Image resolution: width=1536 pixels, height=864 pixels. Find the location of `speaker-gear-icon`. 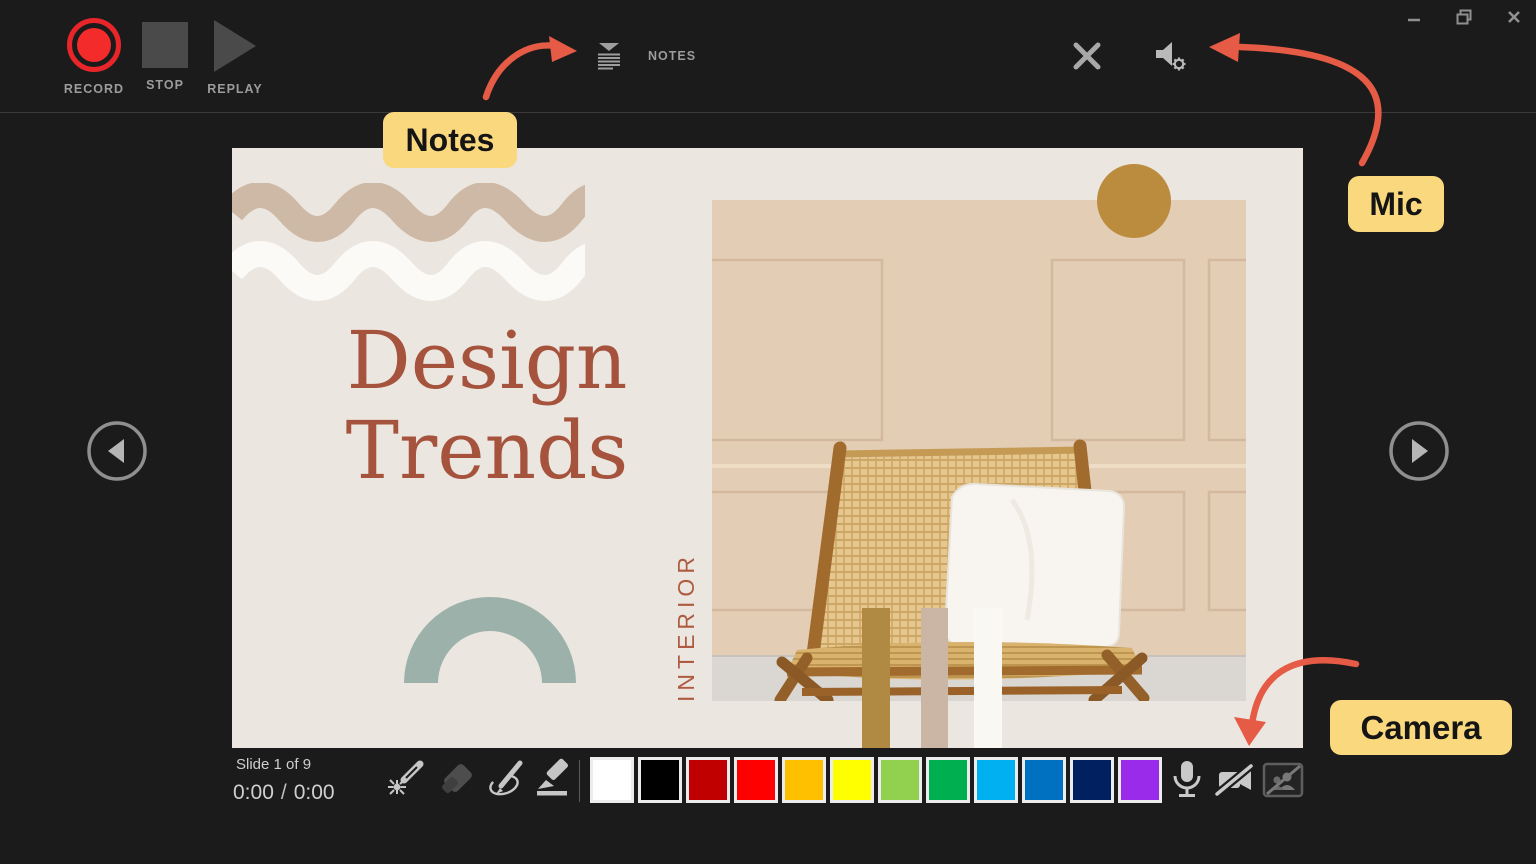

speaker-gear-icon is located at coordinates (1171, 56).